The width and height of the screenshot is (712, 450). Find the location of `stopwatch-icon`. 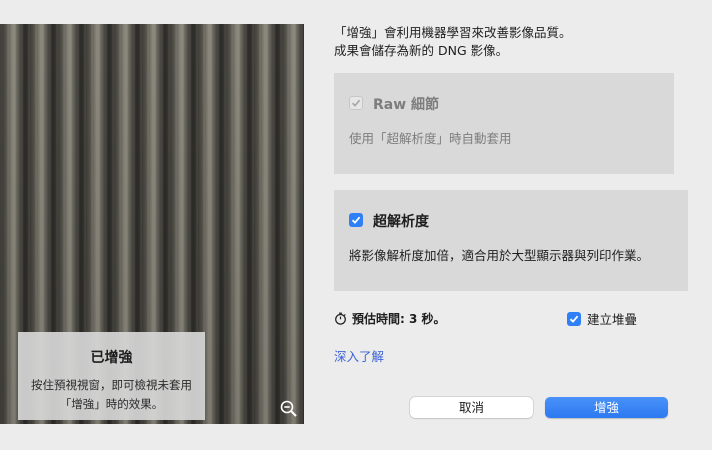

stopwatch-icon is located at coordinates (340, 318).